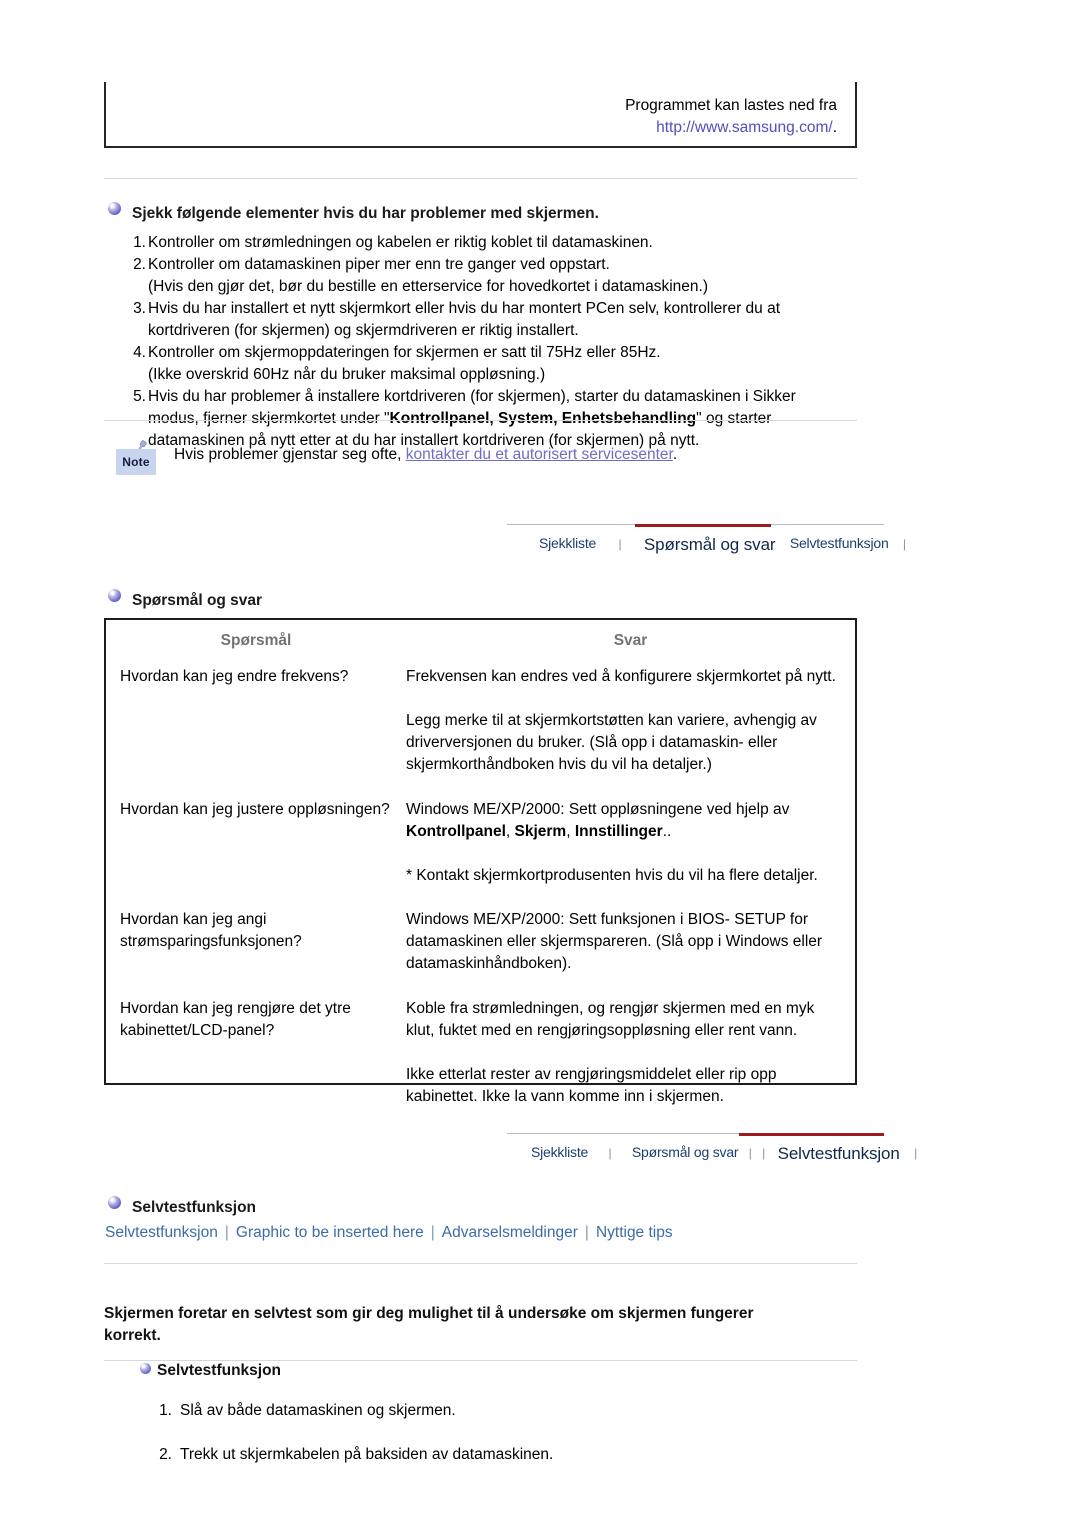 Image resolution: width=1080 pixels, height=1528 pixels. Describe the element at coordinates (165, 1455) in the screenshot. I see `selftest-step-2-number: 2.` at that location.